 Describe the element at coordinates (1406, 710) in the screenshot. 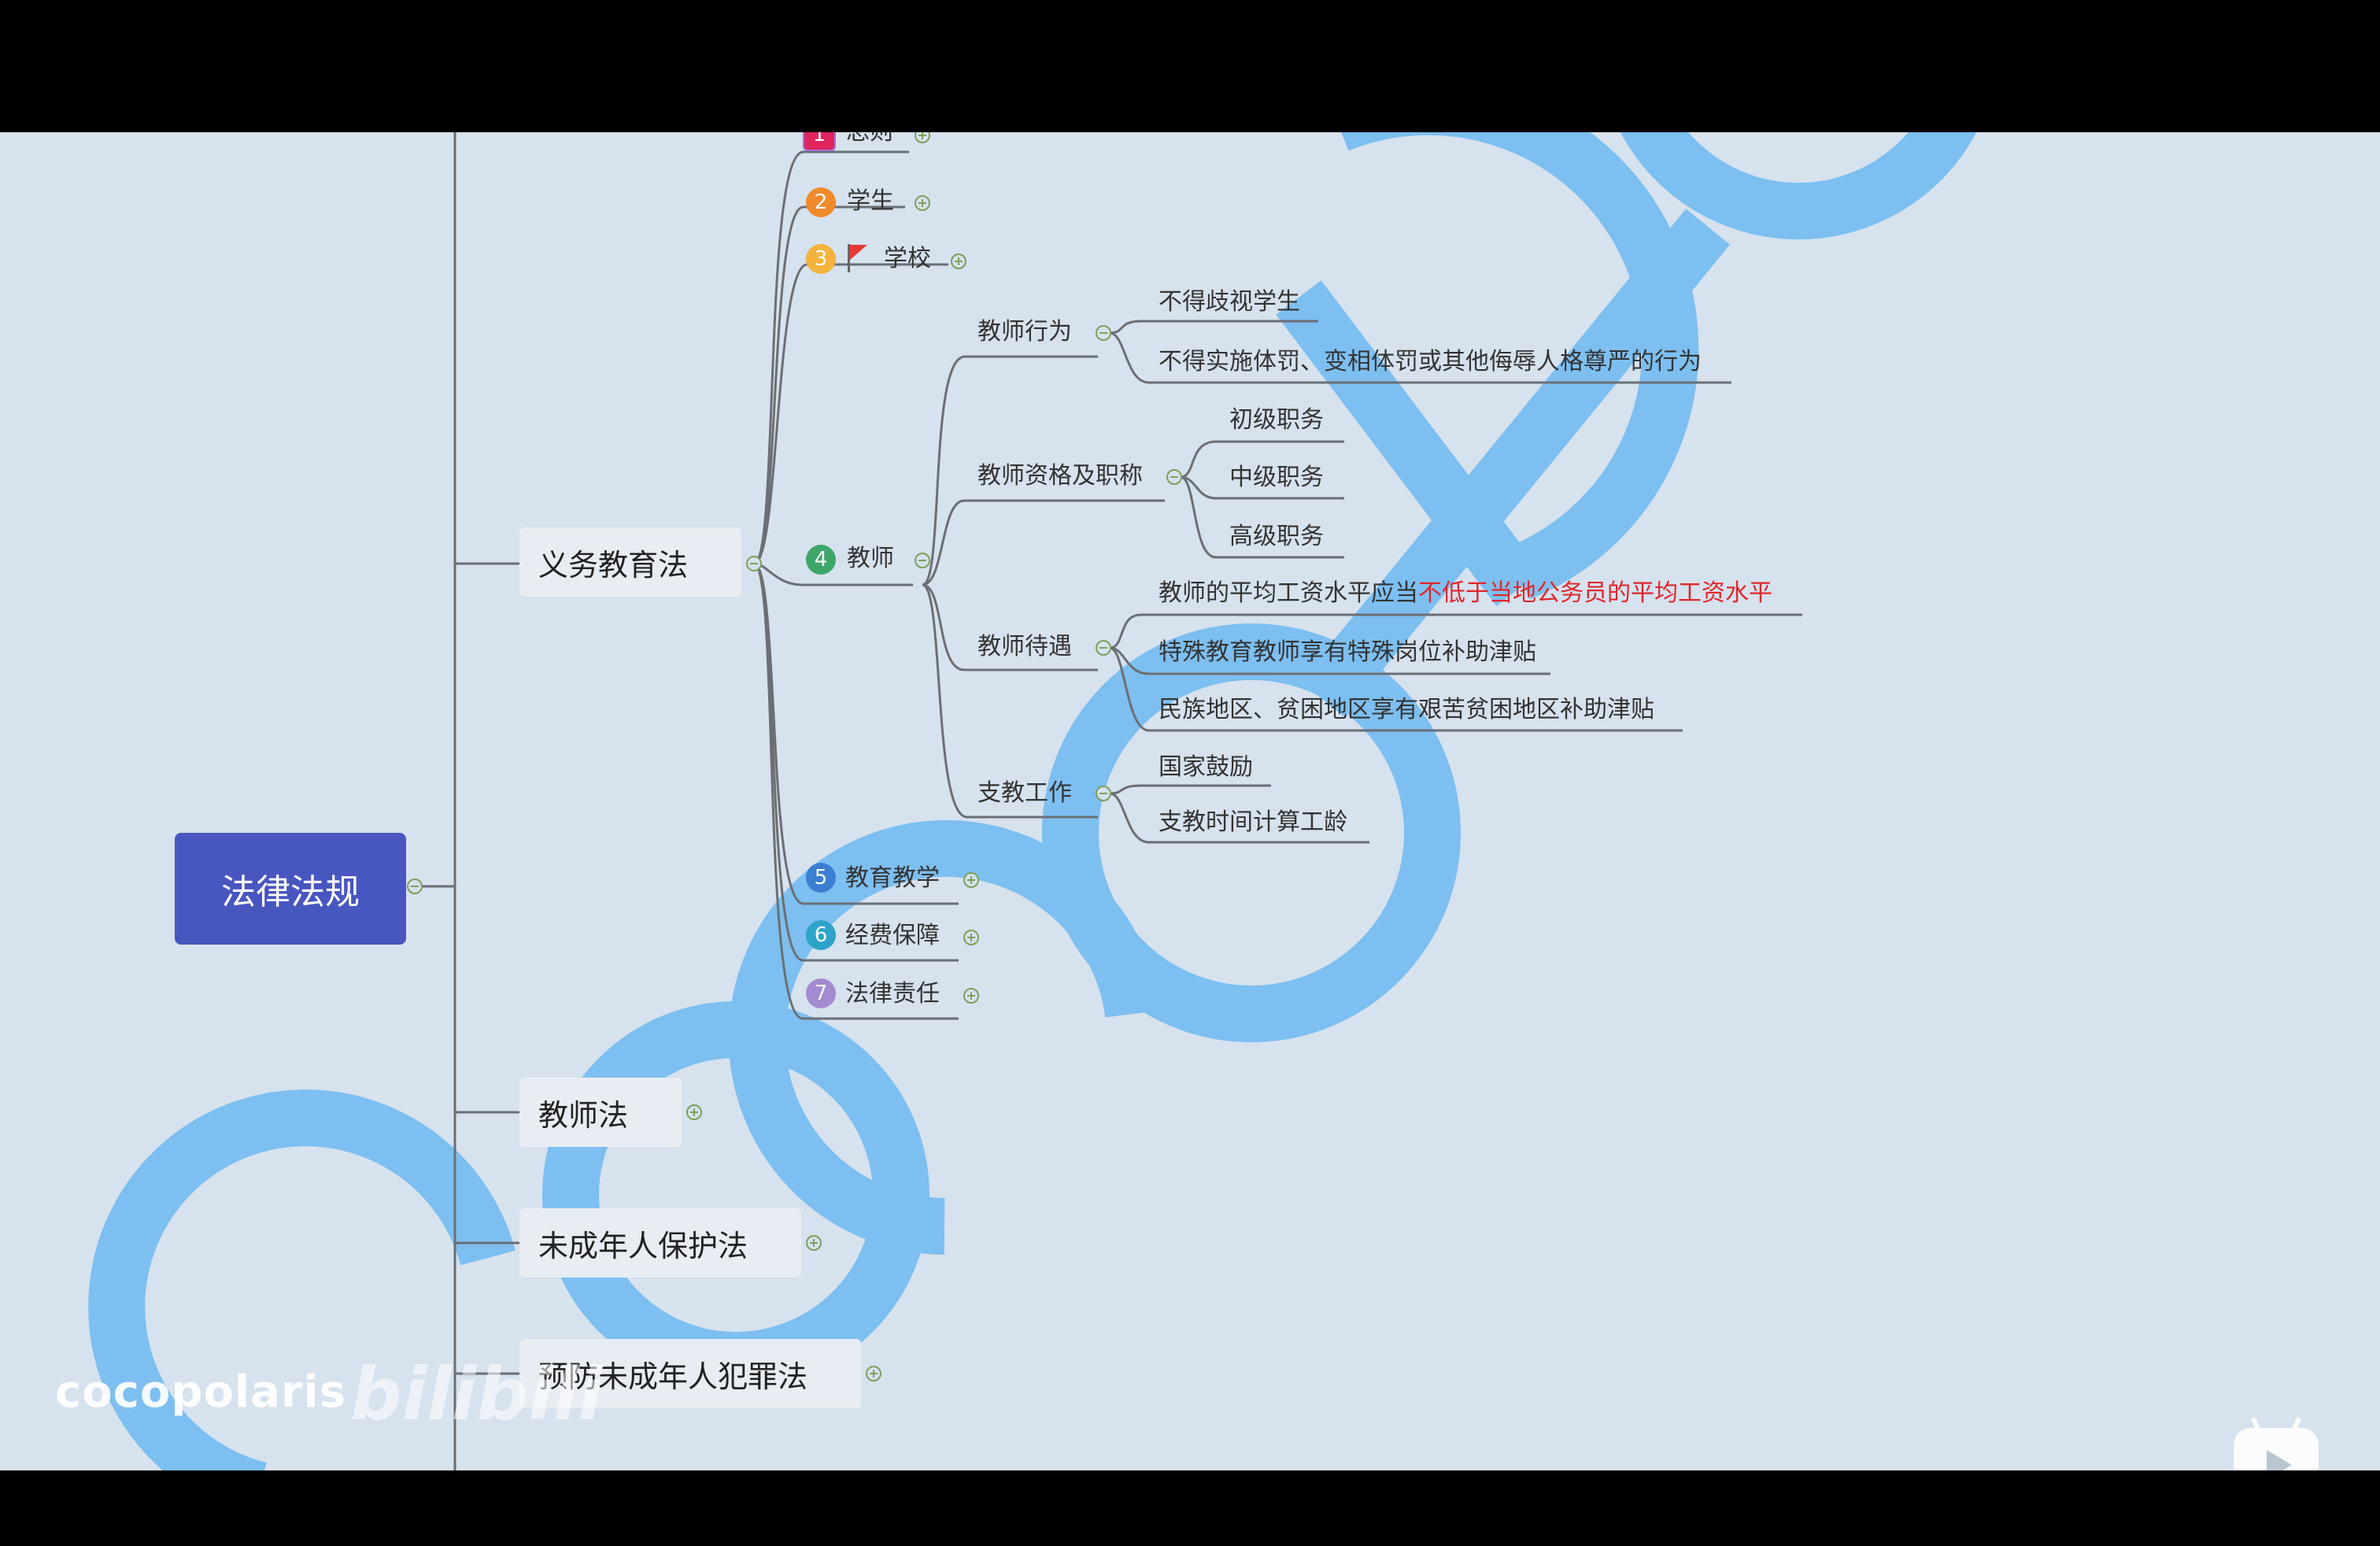

I see `leaf-hardship-allowance: 民族地区、贫困地区享有艰苦贫困地区补助津贴` at that location.